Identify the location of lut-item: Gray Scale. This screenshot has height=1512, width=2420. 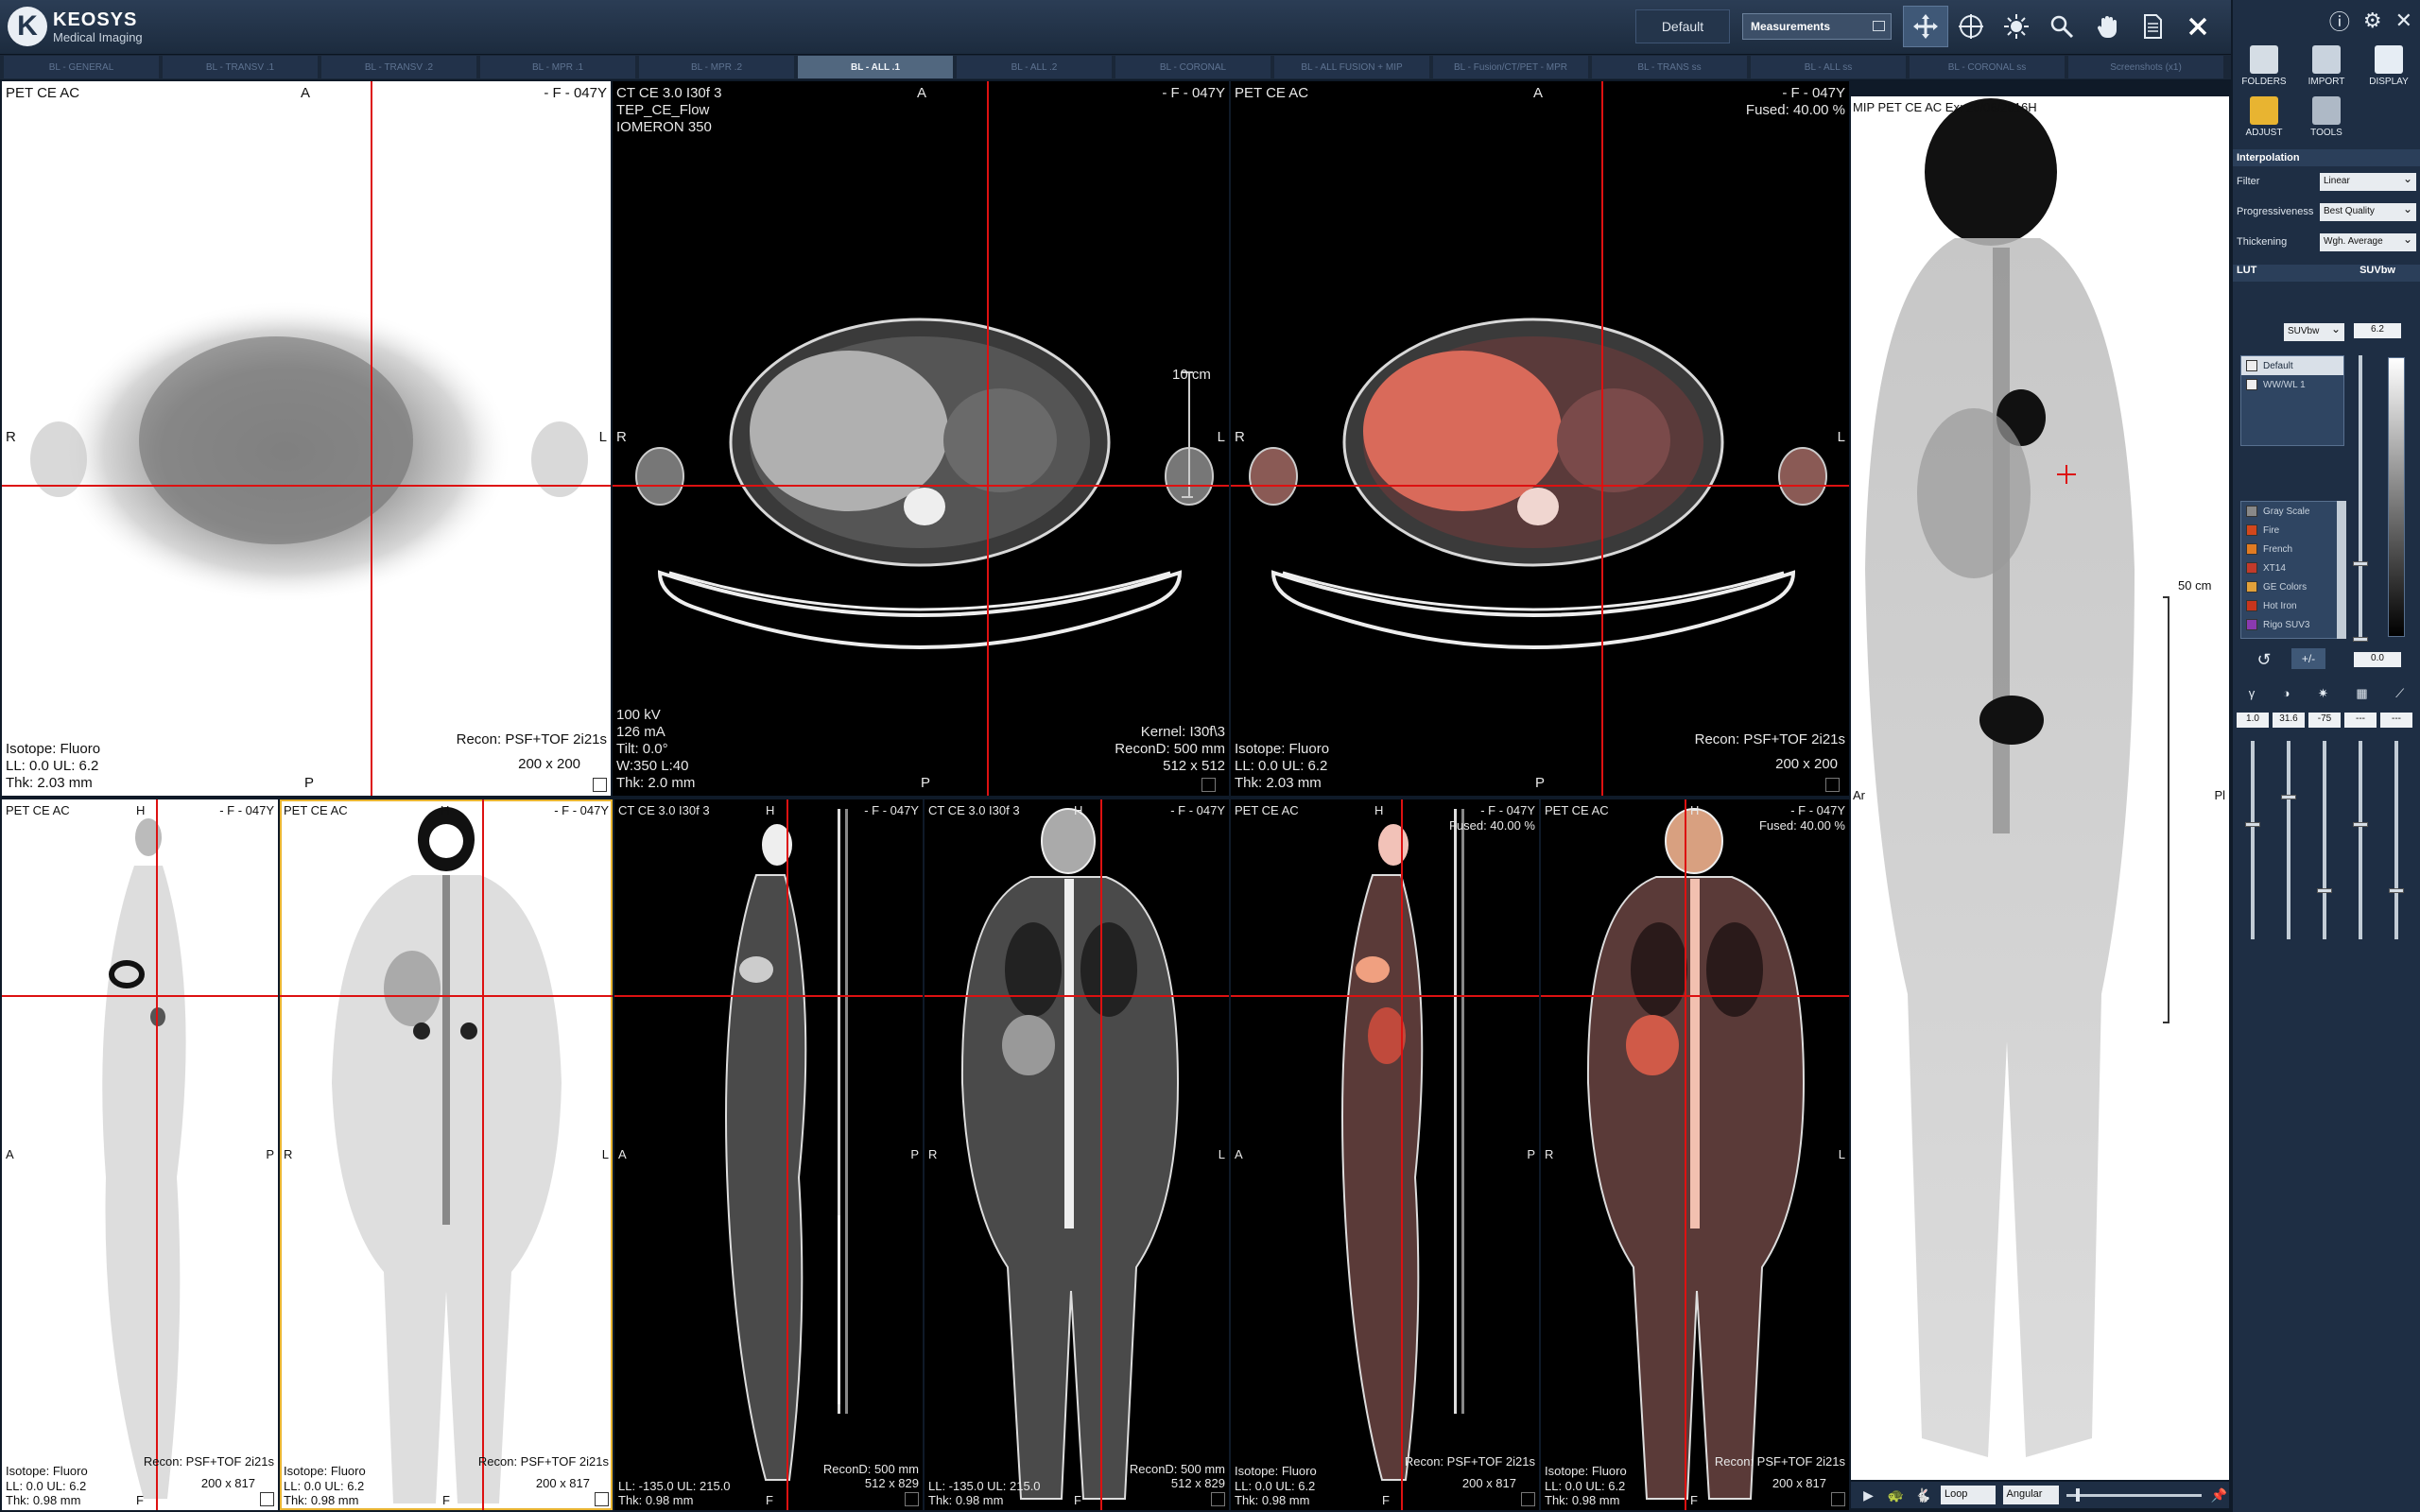
(2292, 511).